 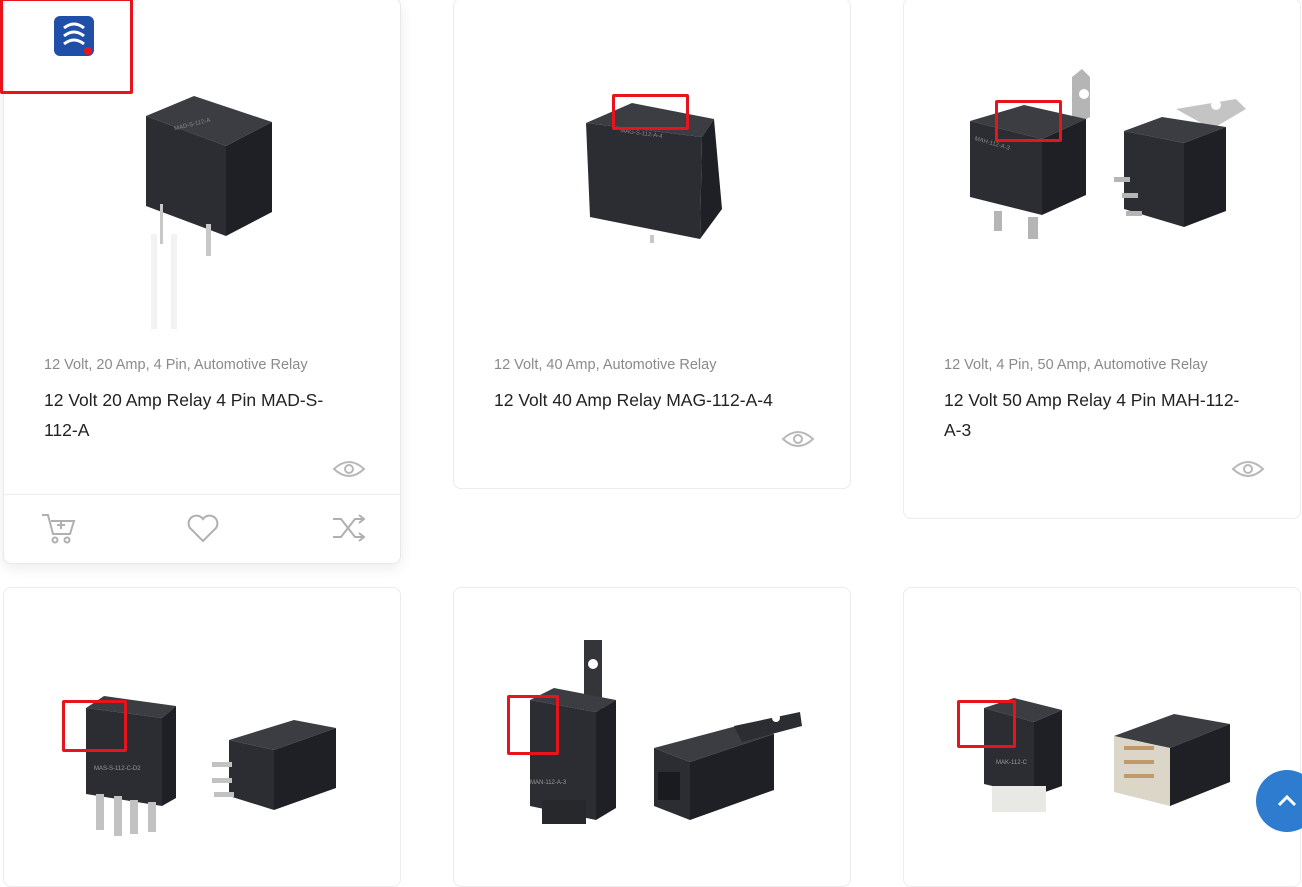 What do you see at coordinates (669, 735) in the screenshot?
I see `product-image: MAN-112-A-3` at bounding box center [669, 735].